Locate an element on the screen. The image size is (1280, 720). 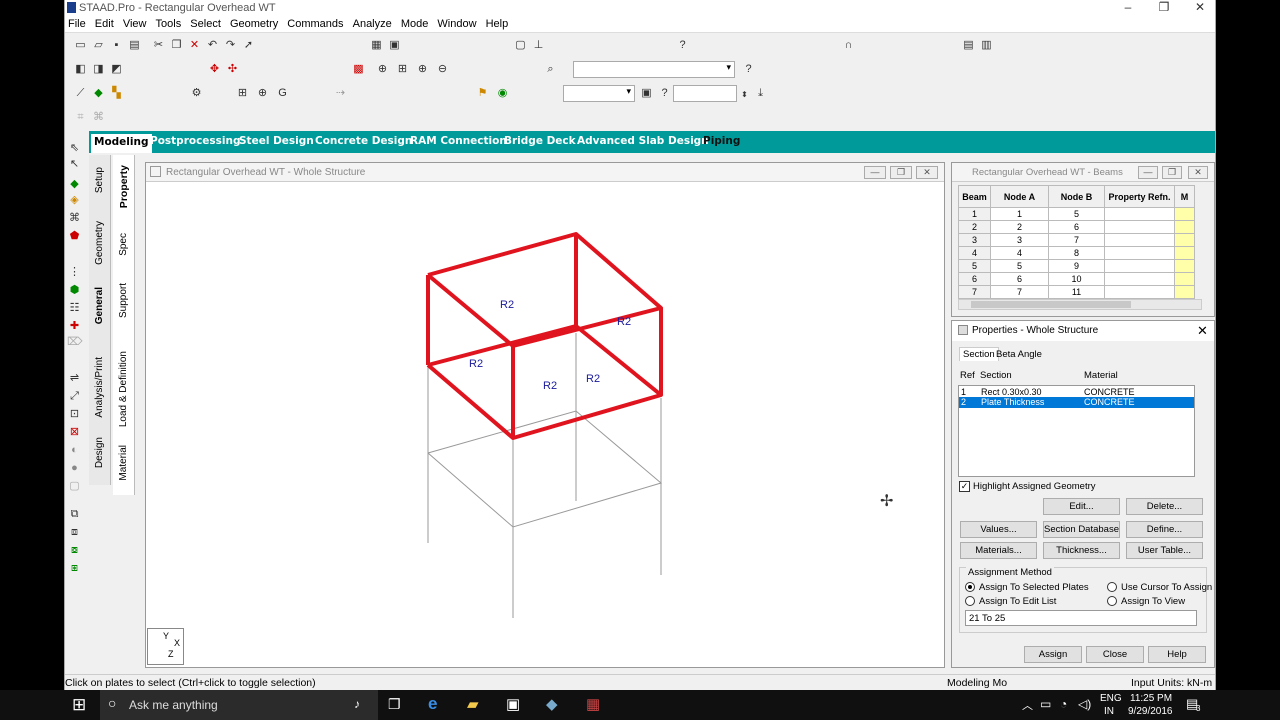
table-row: 226 is located at coordinates (1076, 227).